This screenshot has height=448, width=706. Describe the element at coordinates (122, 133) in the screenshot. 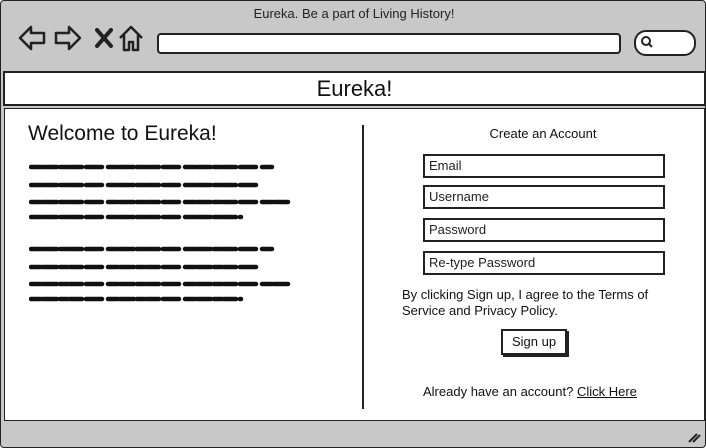

I see `welcome-heading: Welcome to Eureka!` at that location.